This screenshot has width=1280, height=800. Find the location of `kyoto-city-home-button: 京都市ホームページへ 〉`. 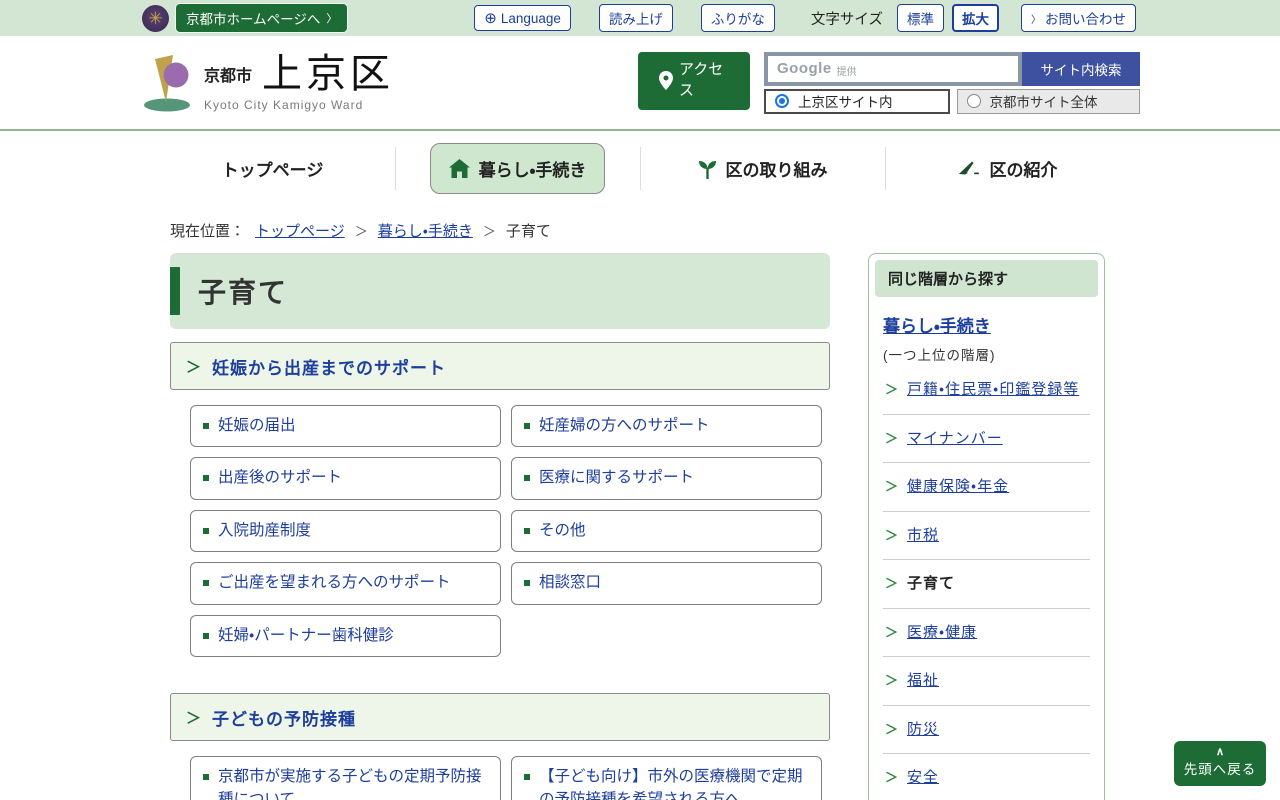

kyoto-city-home-button: 京都市ホームページへ 〉 is located at coordinates (262, 18).